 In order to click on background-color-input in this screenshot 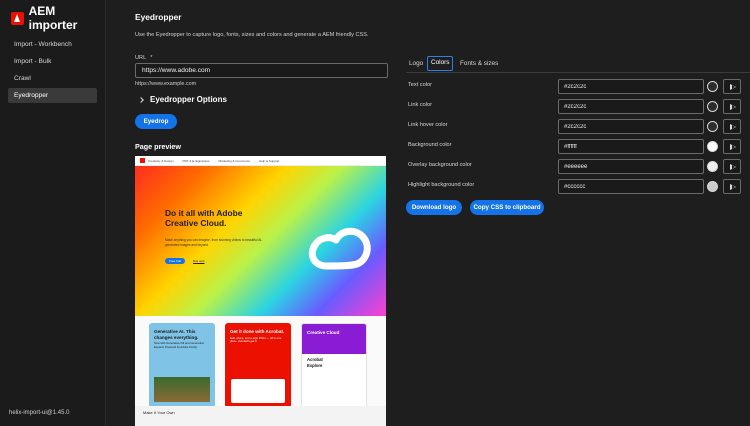, I will do `click(631, 146)`.